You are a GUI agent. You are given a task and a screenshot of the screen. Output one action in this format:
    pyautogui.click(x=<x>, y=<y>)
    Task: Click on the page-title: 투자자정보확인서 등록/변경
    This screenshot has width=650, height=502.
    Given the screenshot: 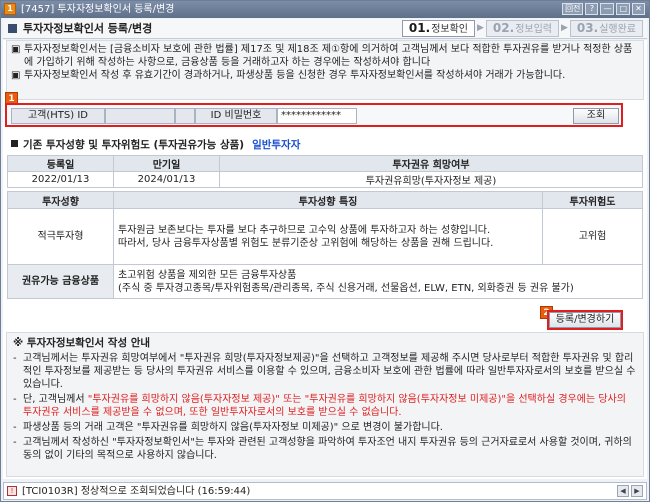 What is the action you would take?
    pyautogui.click(x=88, y=28)
    